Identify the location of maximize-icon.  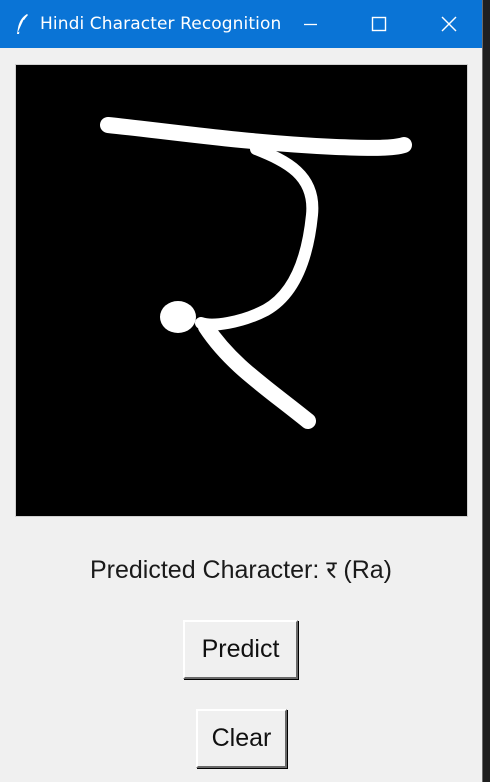
(379, 24).